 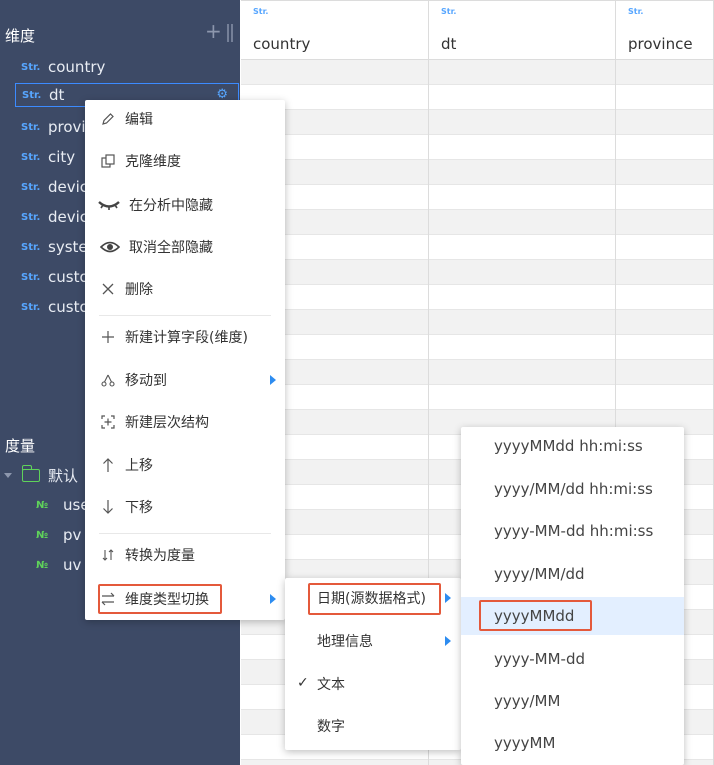 I want to click on field-name: city, so click(x=62, y=157).